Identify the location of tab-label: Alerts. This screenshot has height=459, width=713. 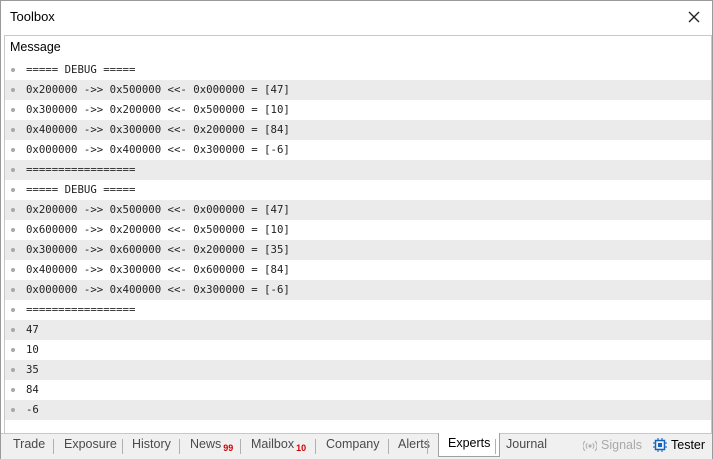
(414, 444).